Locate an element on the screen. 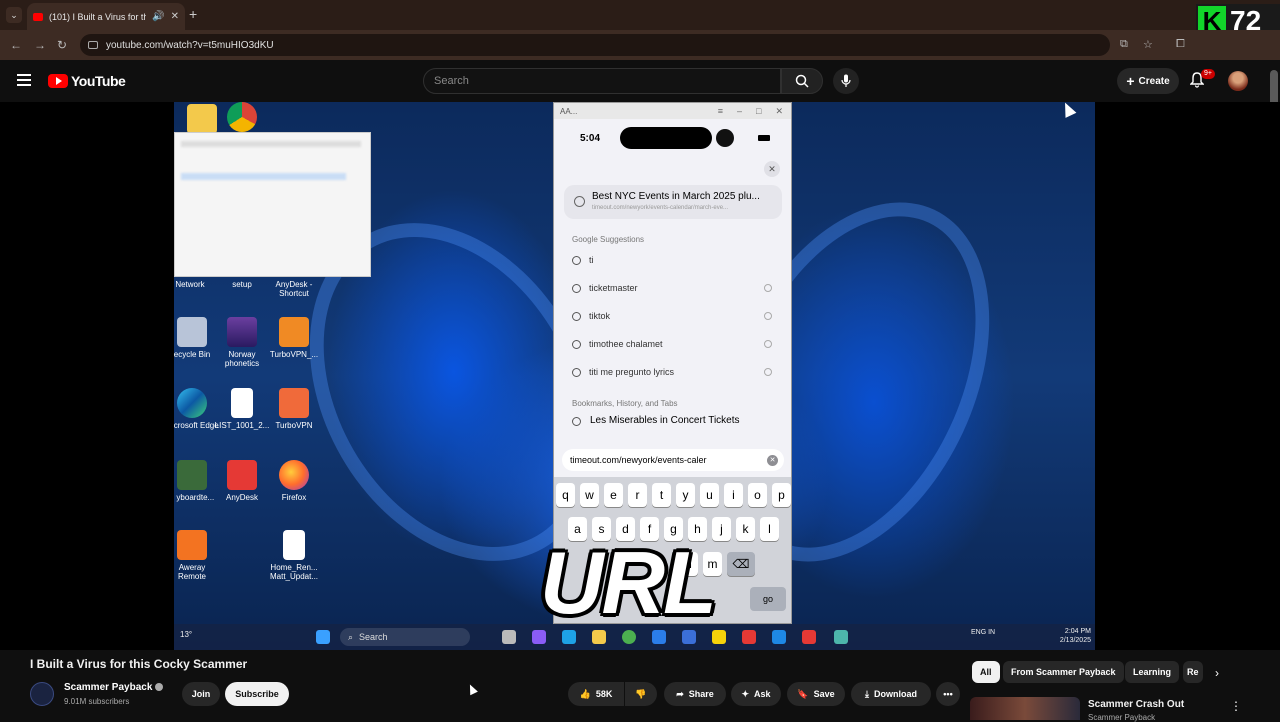 The image size is (1280, 722). key-o: o is located at coordinates (757, 495).